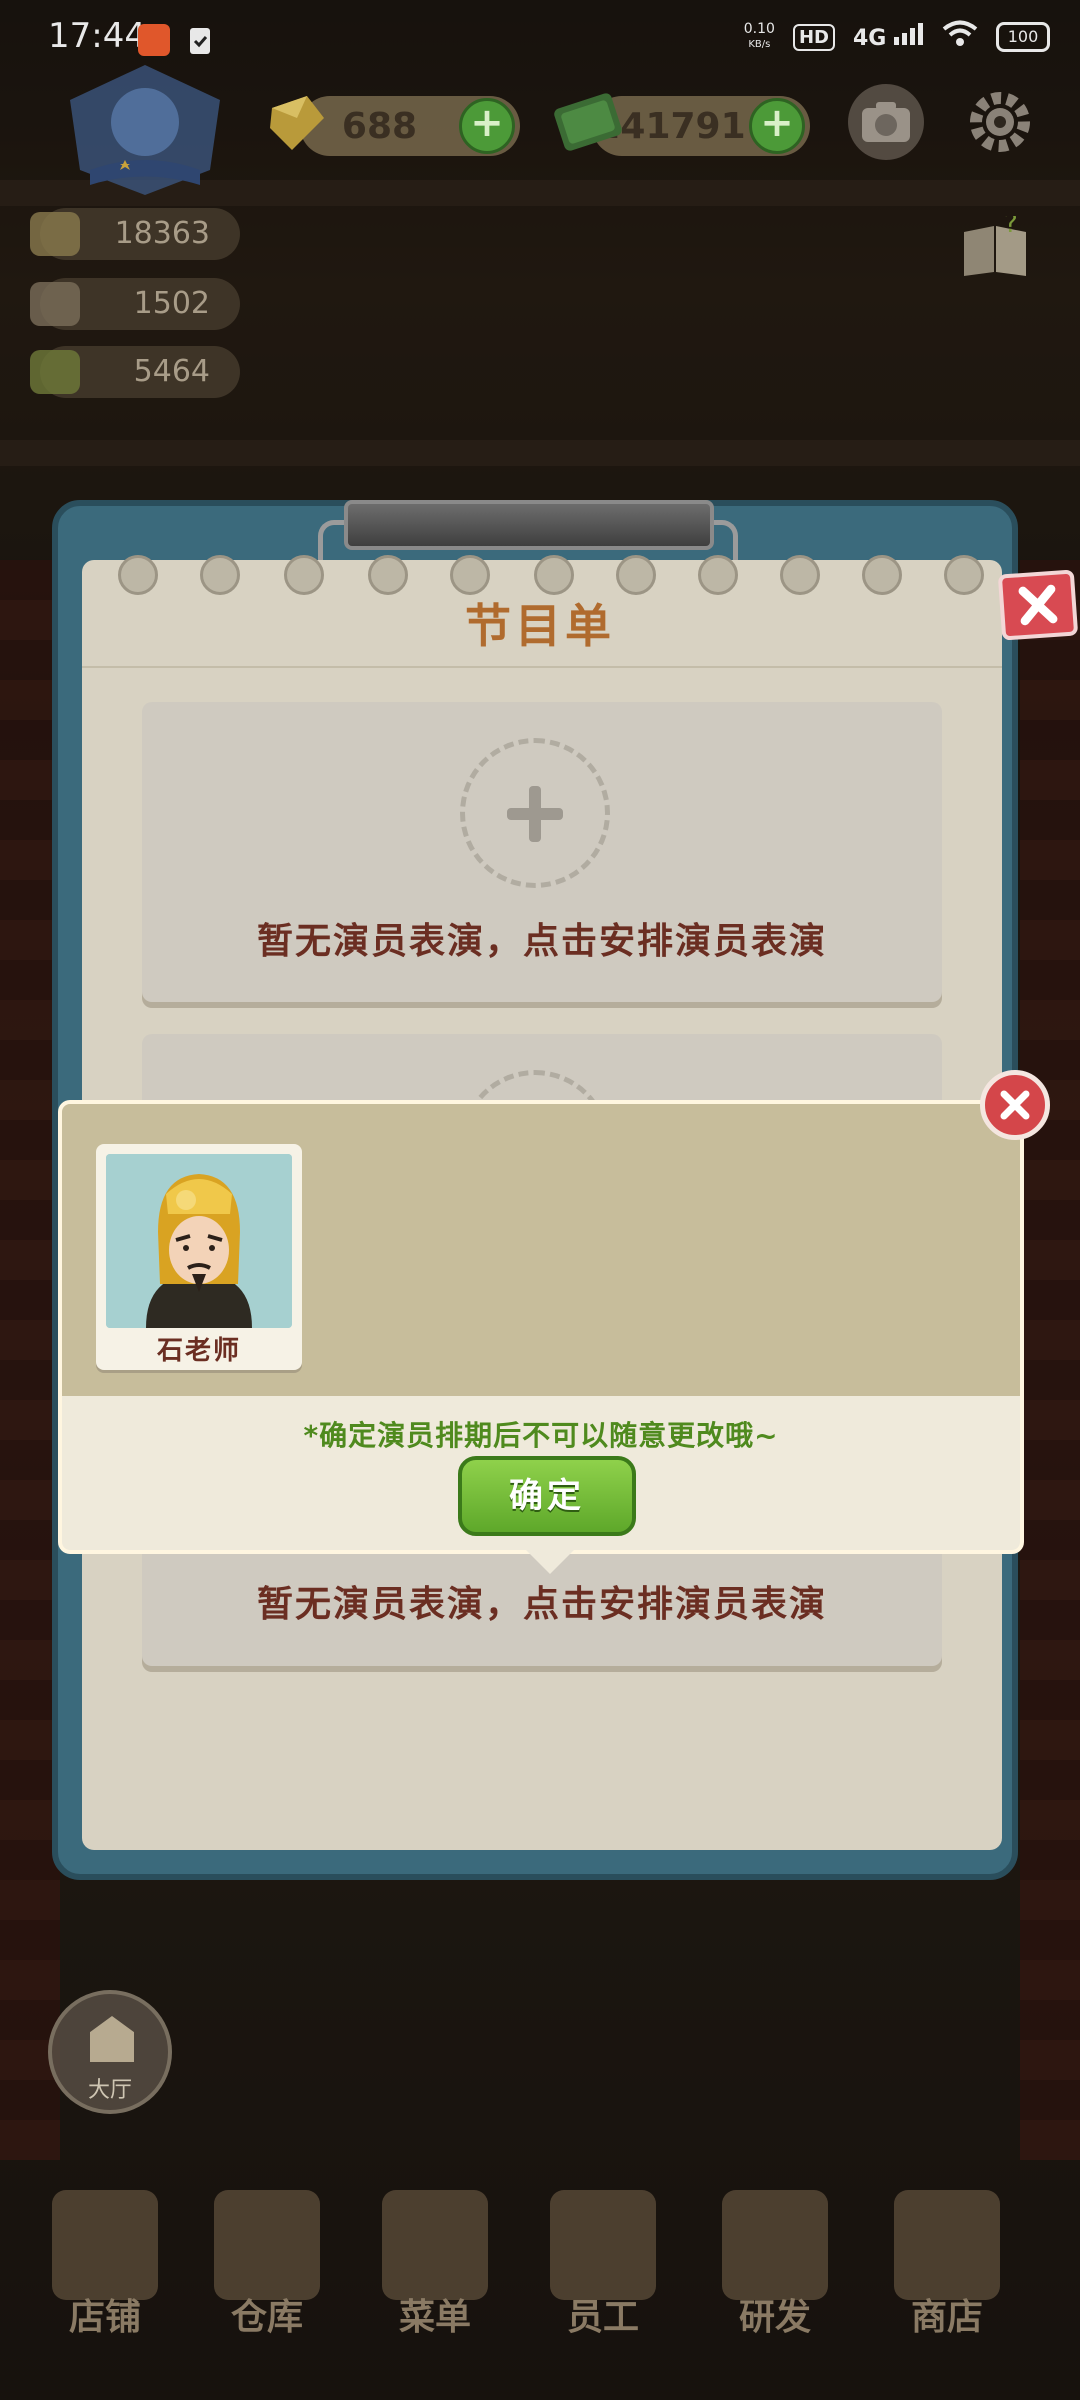  What do you see at coordinates (542, 667) in the screenshot?
I see `divider` at bounding box center [542, 667].